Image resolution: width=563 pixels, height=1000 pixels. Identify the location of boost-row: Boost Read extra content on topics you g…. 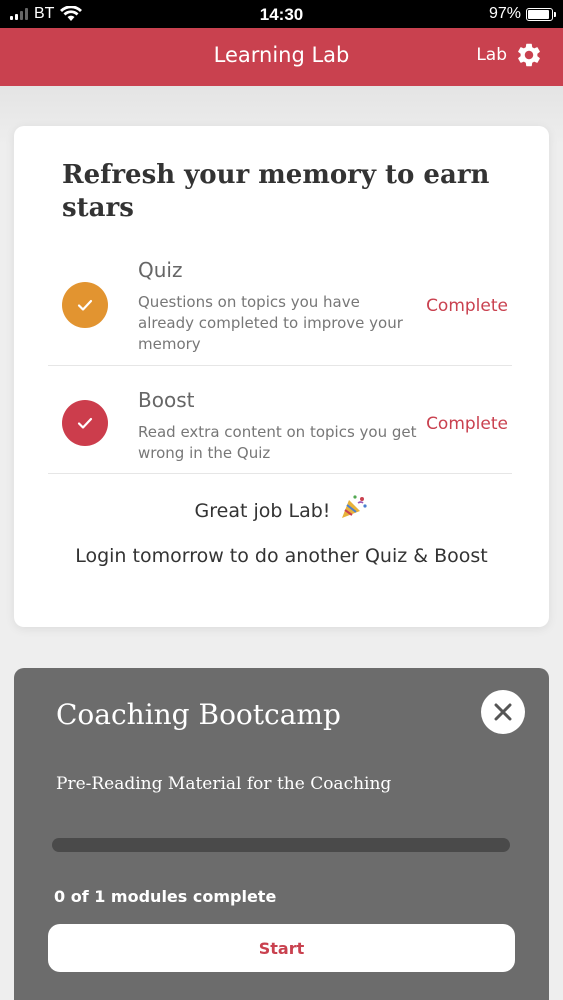
(280, 431).